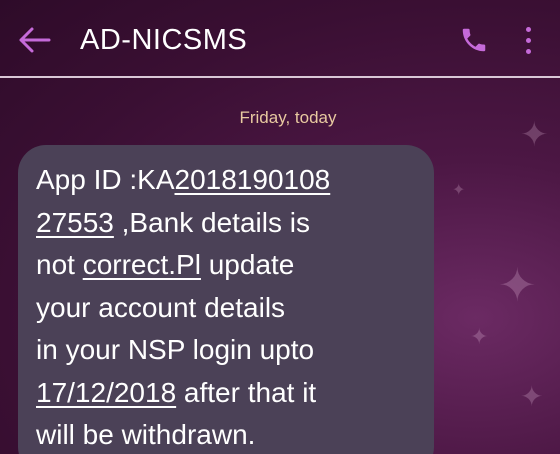  What do you see at coordinates (75, 222) in the screenshot?
I see `app-id-link: 27553` at bounding box center [75, 222].